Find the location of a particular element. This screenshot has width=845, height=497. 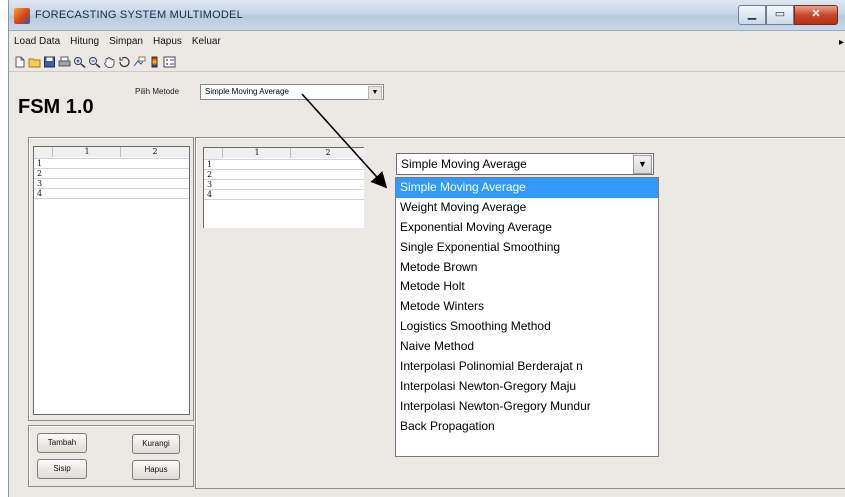

option-simple-moving-average: Simple Moving Average is located at coordinates (527, 188).